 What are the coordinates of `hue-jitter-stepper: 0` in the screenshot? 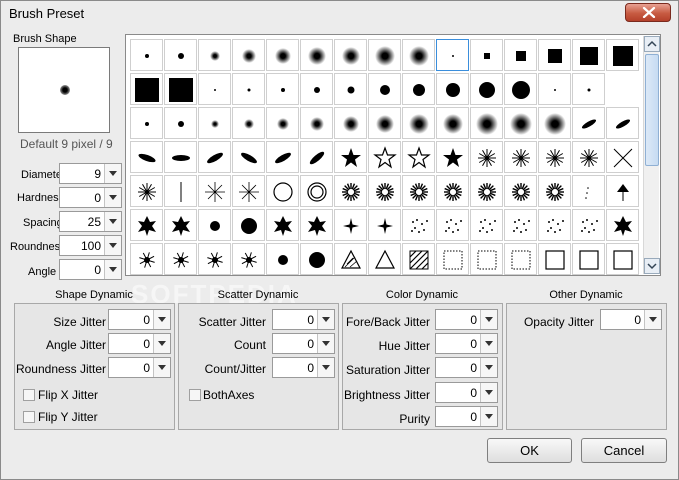 It's located at (466, 343).